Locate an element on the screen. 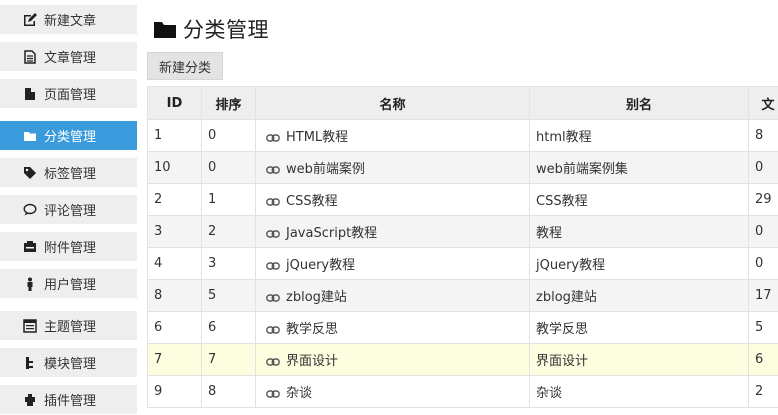  sidebar-item-theme-manage: 主题管理 is located at coordinates (68, 325).